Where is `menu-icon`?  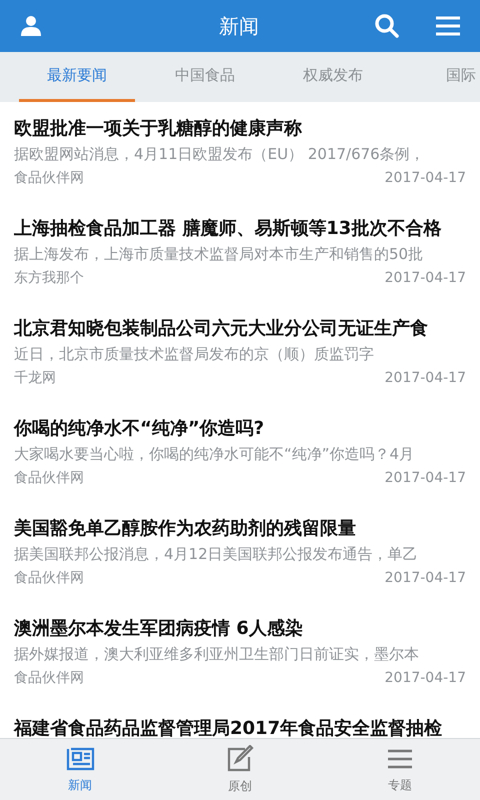 menu-icon is located at coordinates (448, 26).